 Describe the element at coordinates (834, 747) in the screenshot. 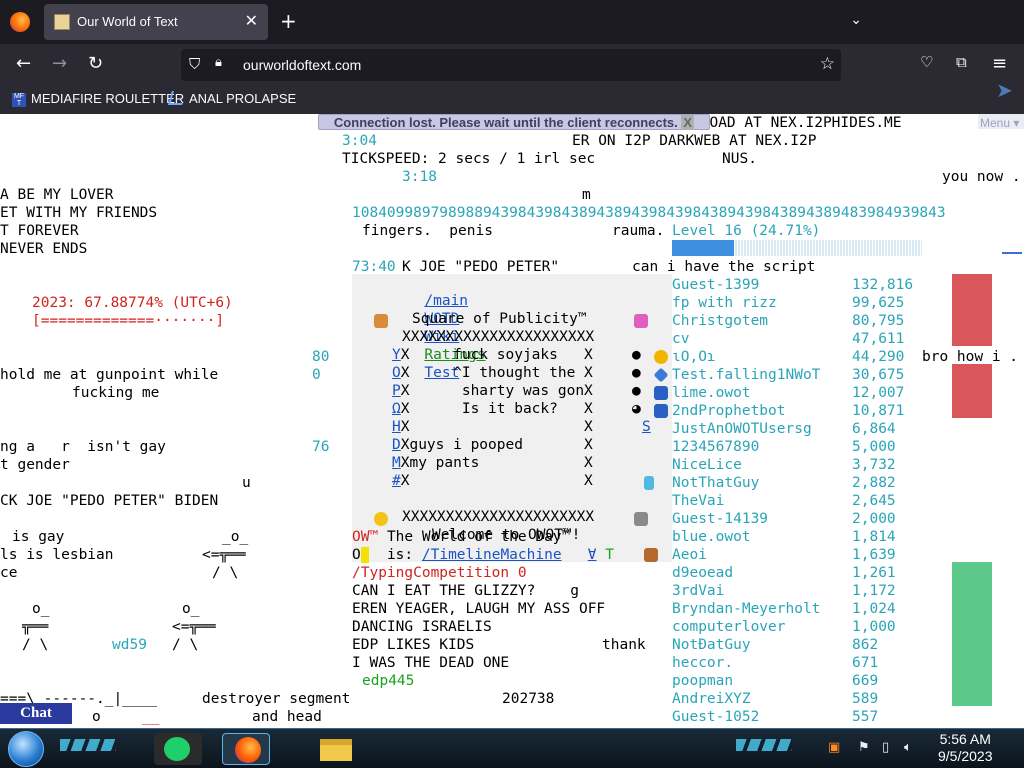

I see `tray-app-icon: ▣` at that location.